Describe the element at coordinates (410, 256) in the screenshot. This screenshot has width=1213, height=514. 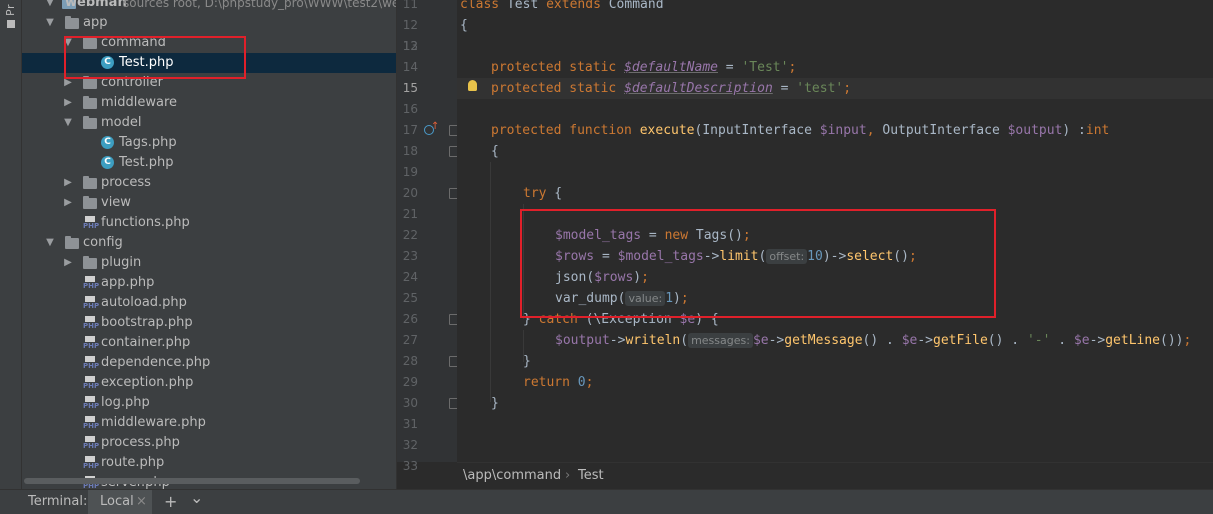
I see `line-number: 23` at that location.